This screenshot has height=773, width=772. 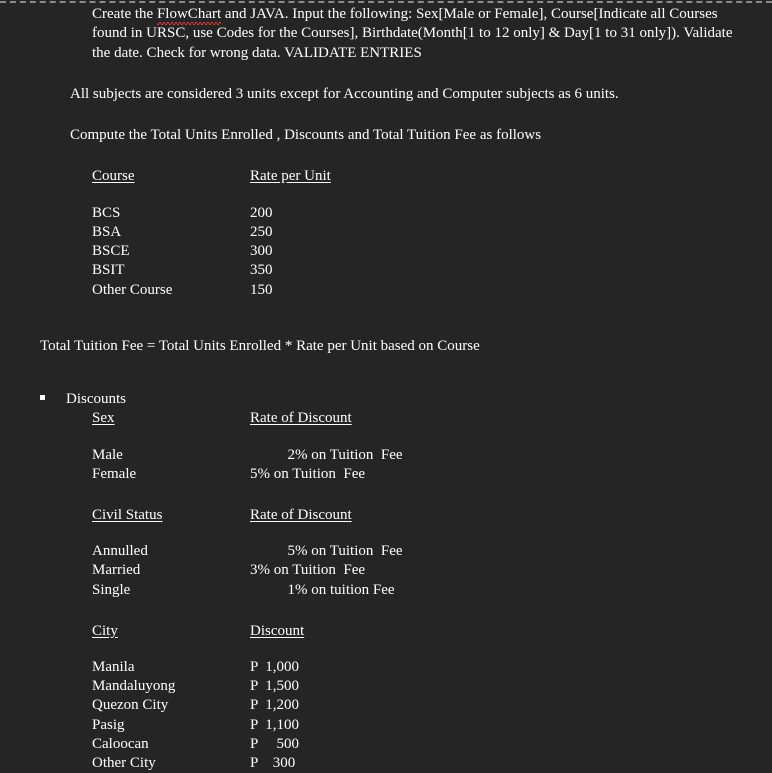 What do you see at coordinates (211, 213) in the screenshot?
I see `table-row: BCS 200` at bounding box center [211, 213].